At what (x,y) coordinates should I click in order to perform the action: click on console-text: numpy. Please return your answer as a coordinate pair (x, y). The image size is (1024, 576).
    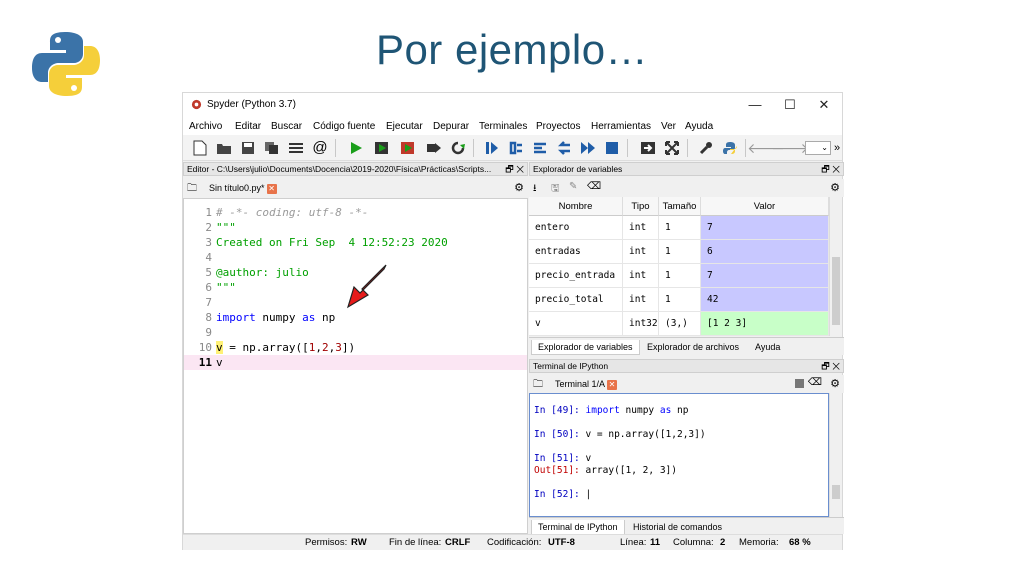
    Looking at the image, I should click on (639, 410).